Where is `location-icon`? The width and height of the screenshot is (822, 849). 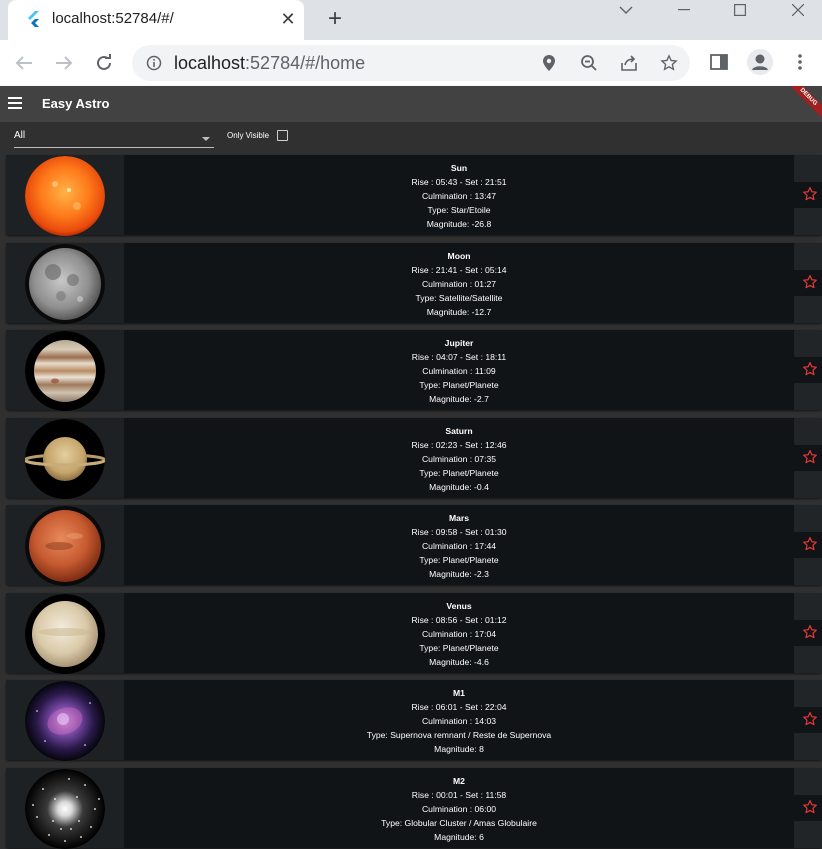 location-icon is located at coordinates (549, 63).